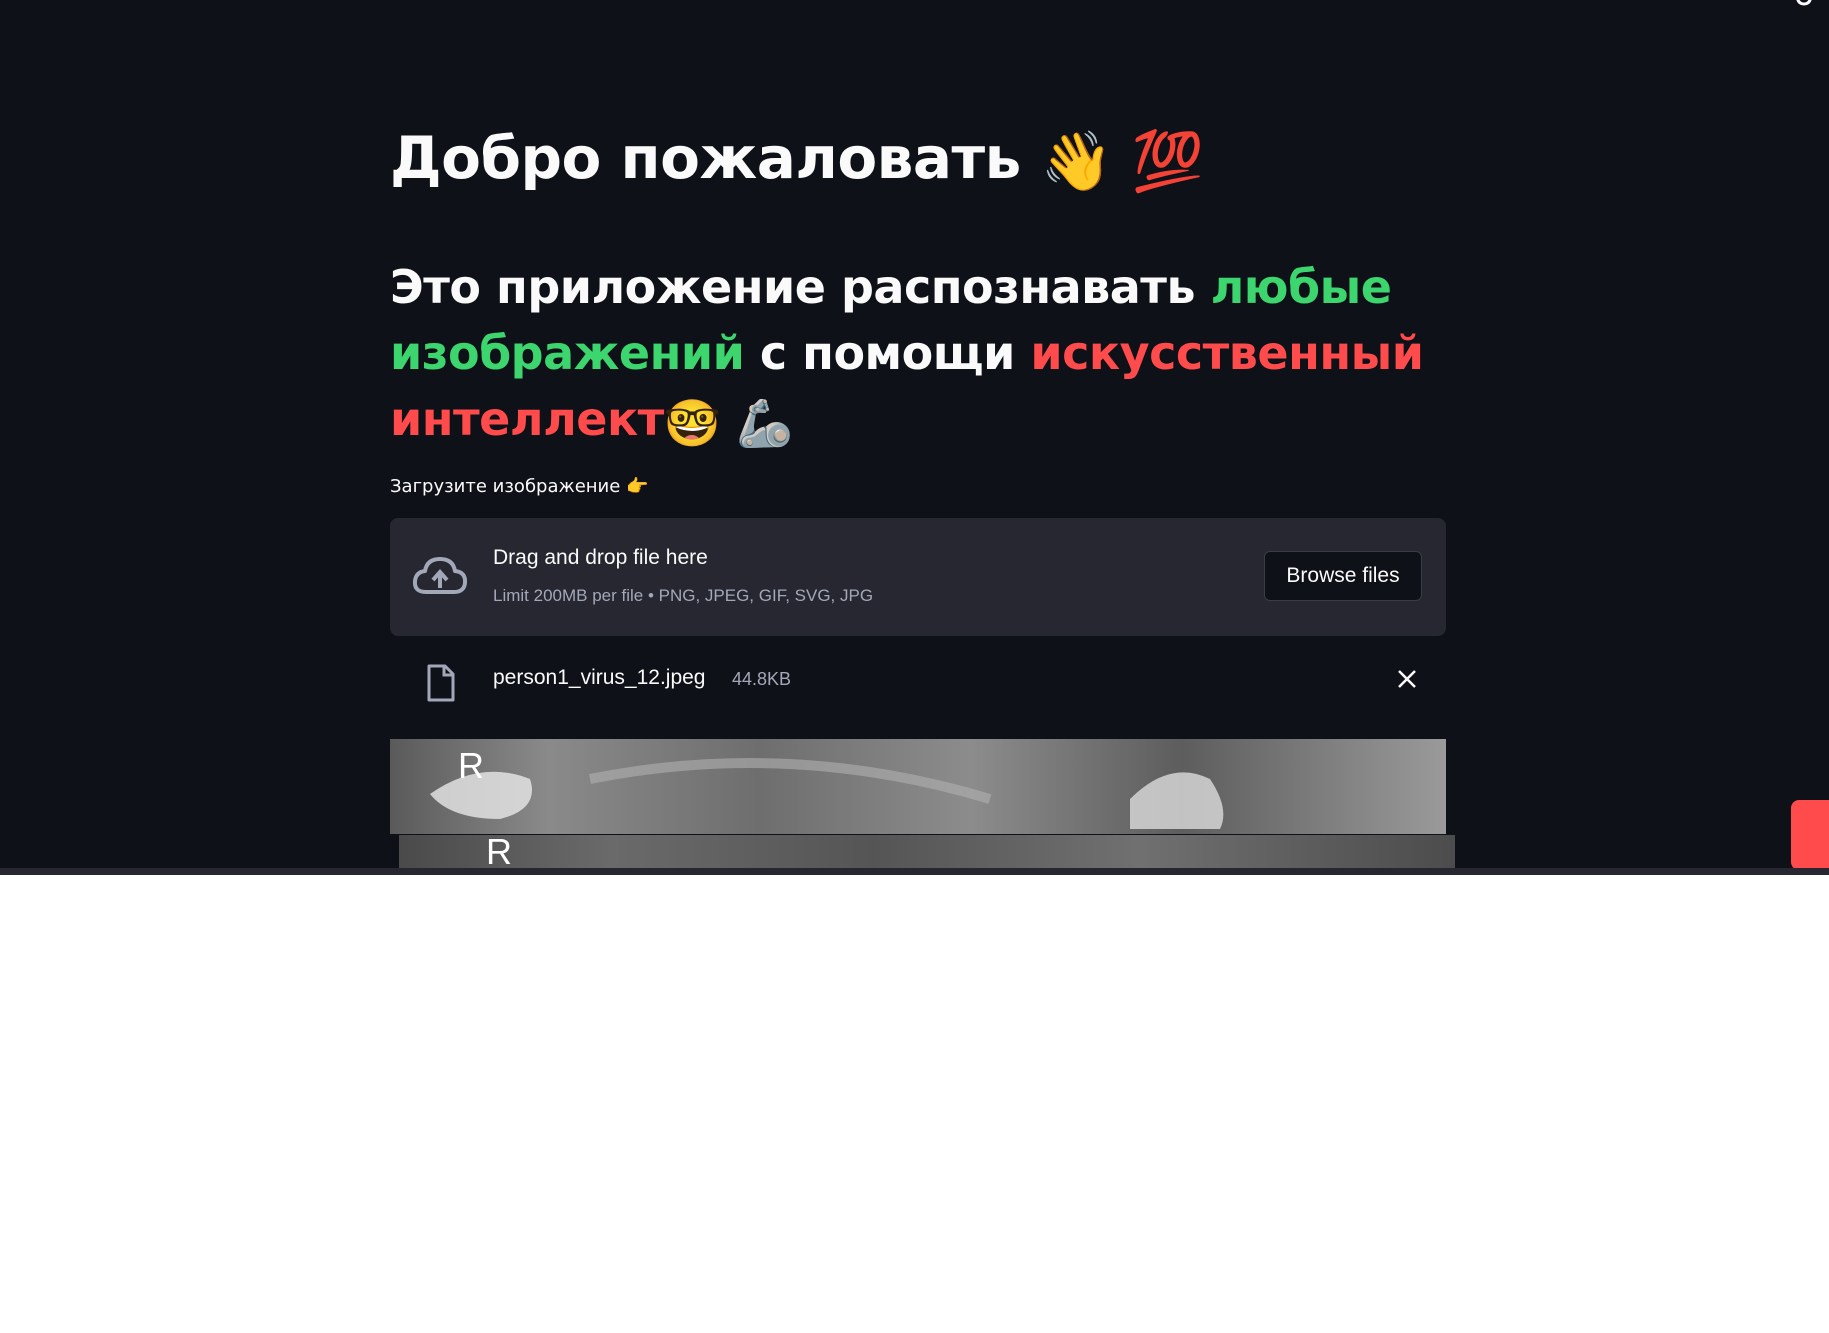 The image size is (1829, 1333). What do you see at coordinates (918, 680) in the screenshot?
I see `uploaded-file-row: person1_virus_12.jpeg 44.8KB` at bounding box center [918, 680].